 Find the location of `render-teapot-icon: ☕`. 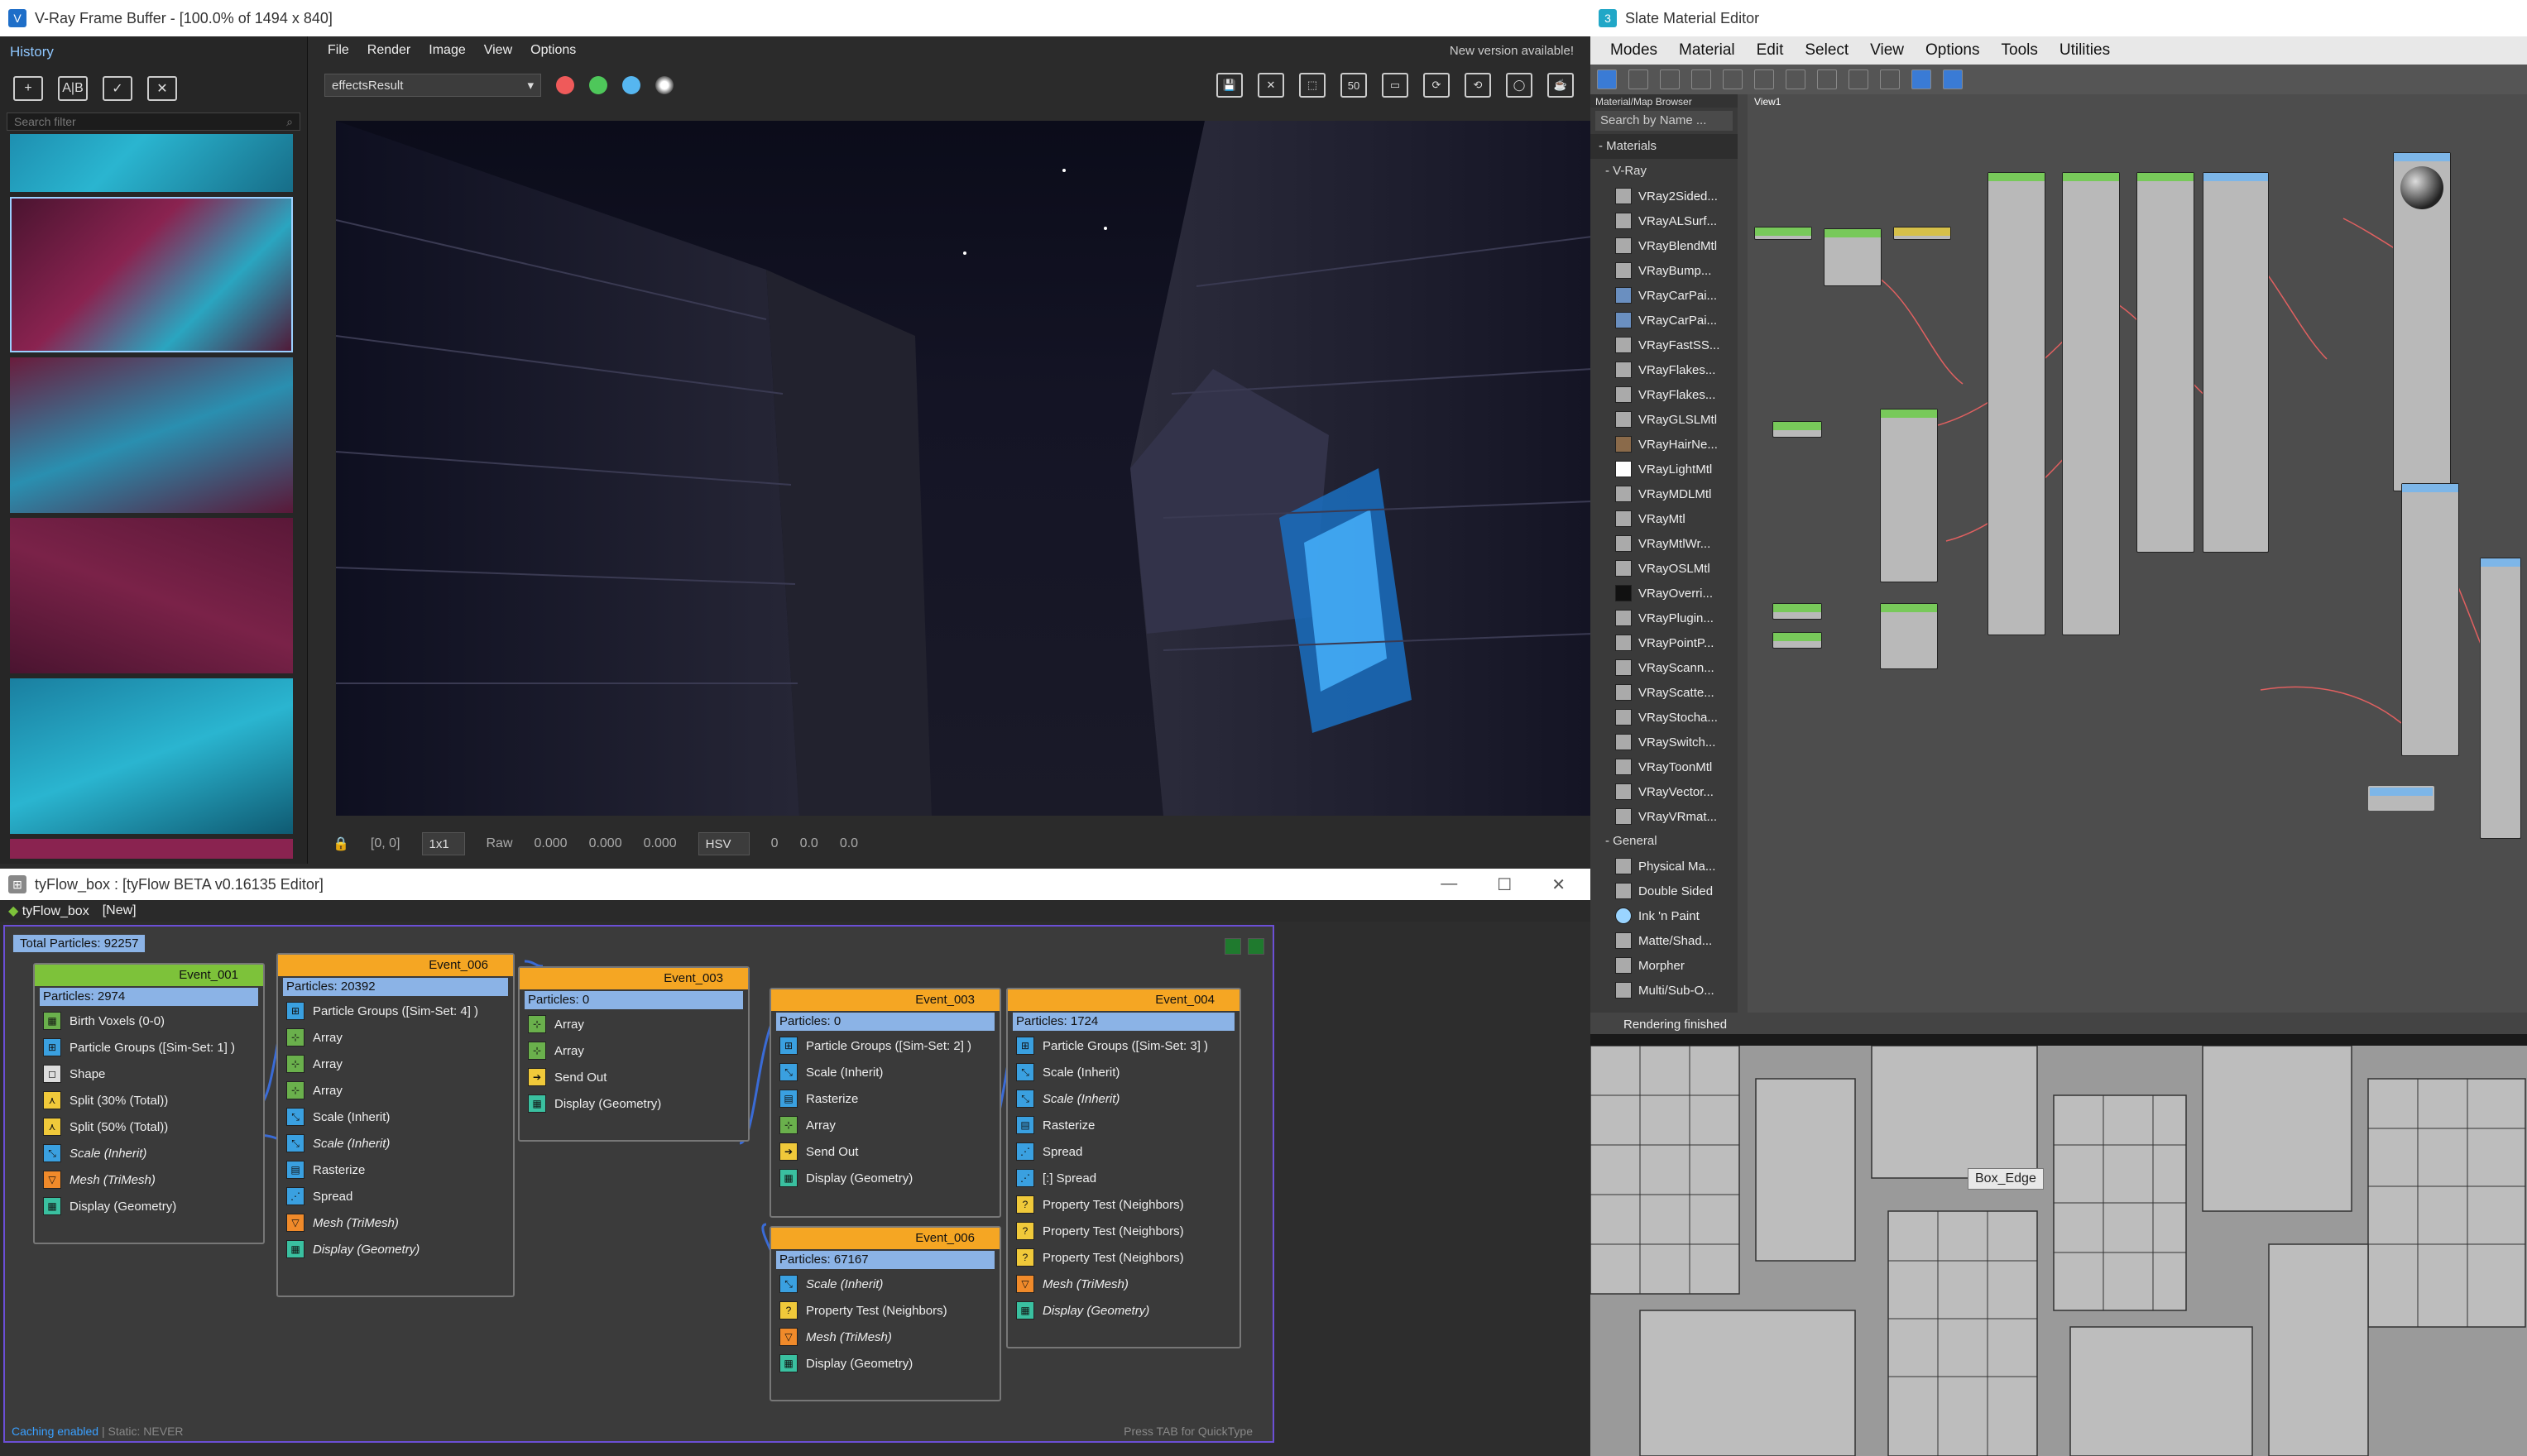

render-teapot-icon: ☕ is located at coordinates (1561, 85).